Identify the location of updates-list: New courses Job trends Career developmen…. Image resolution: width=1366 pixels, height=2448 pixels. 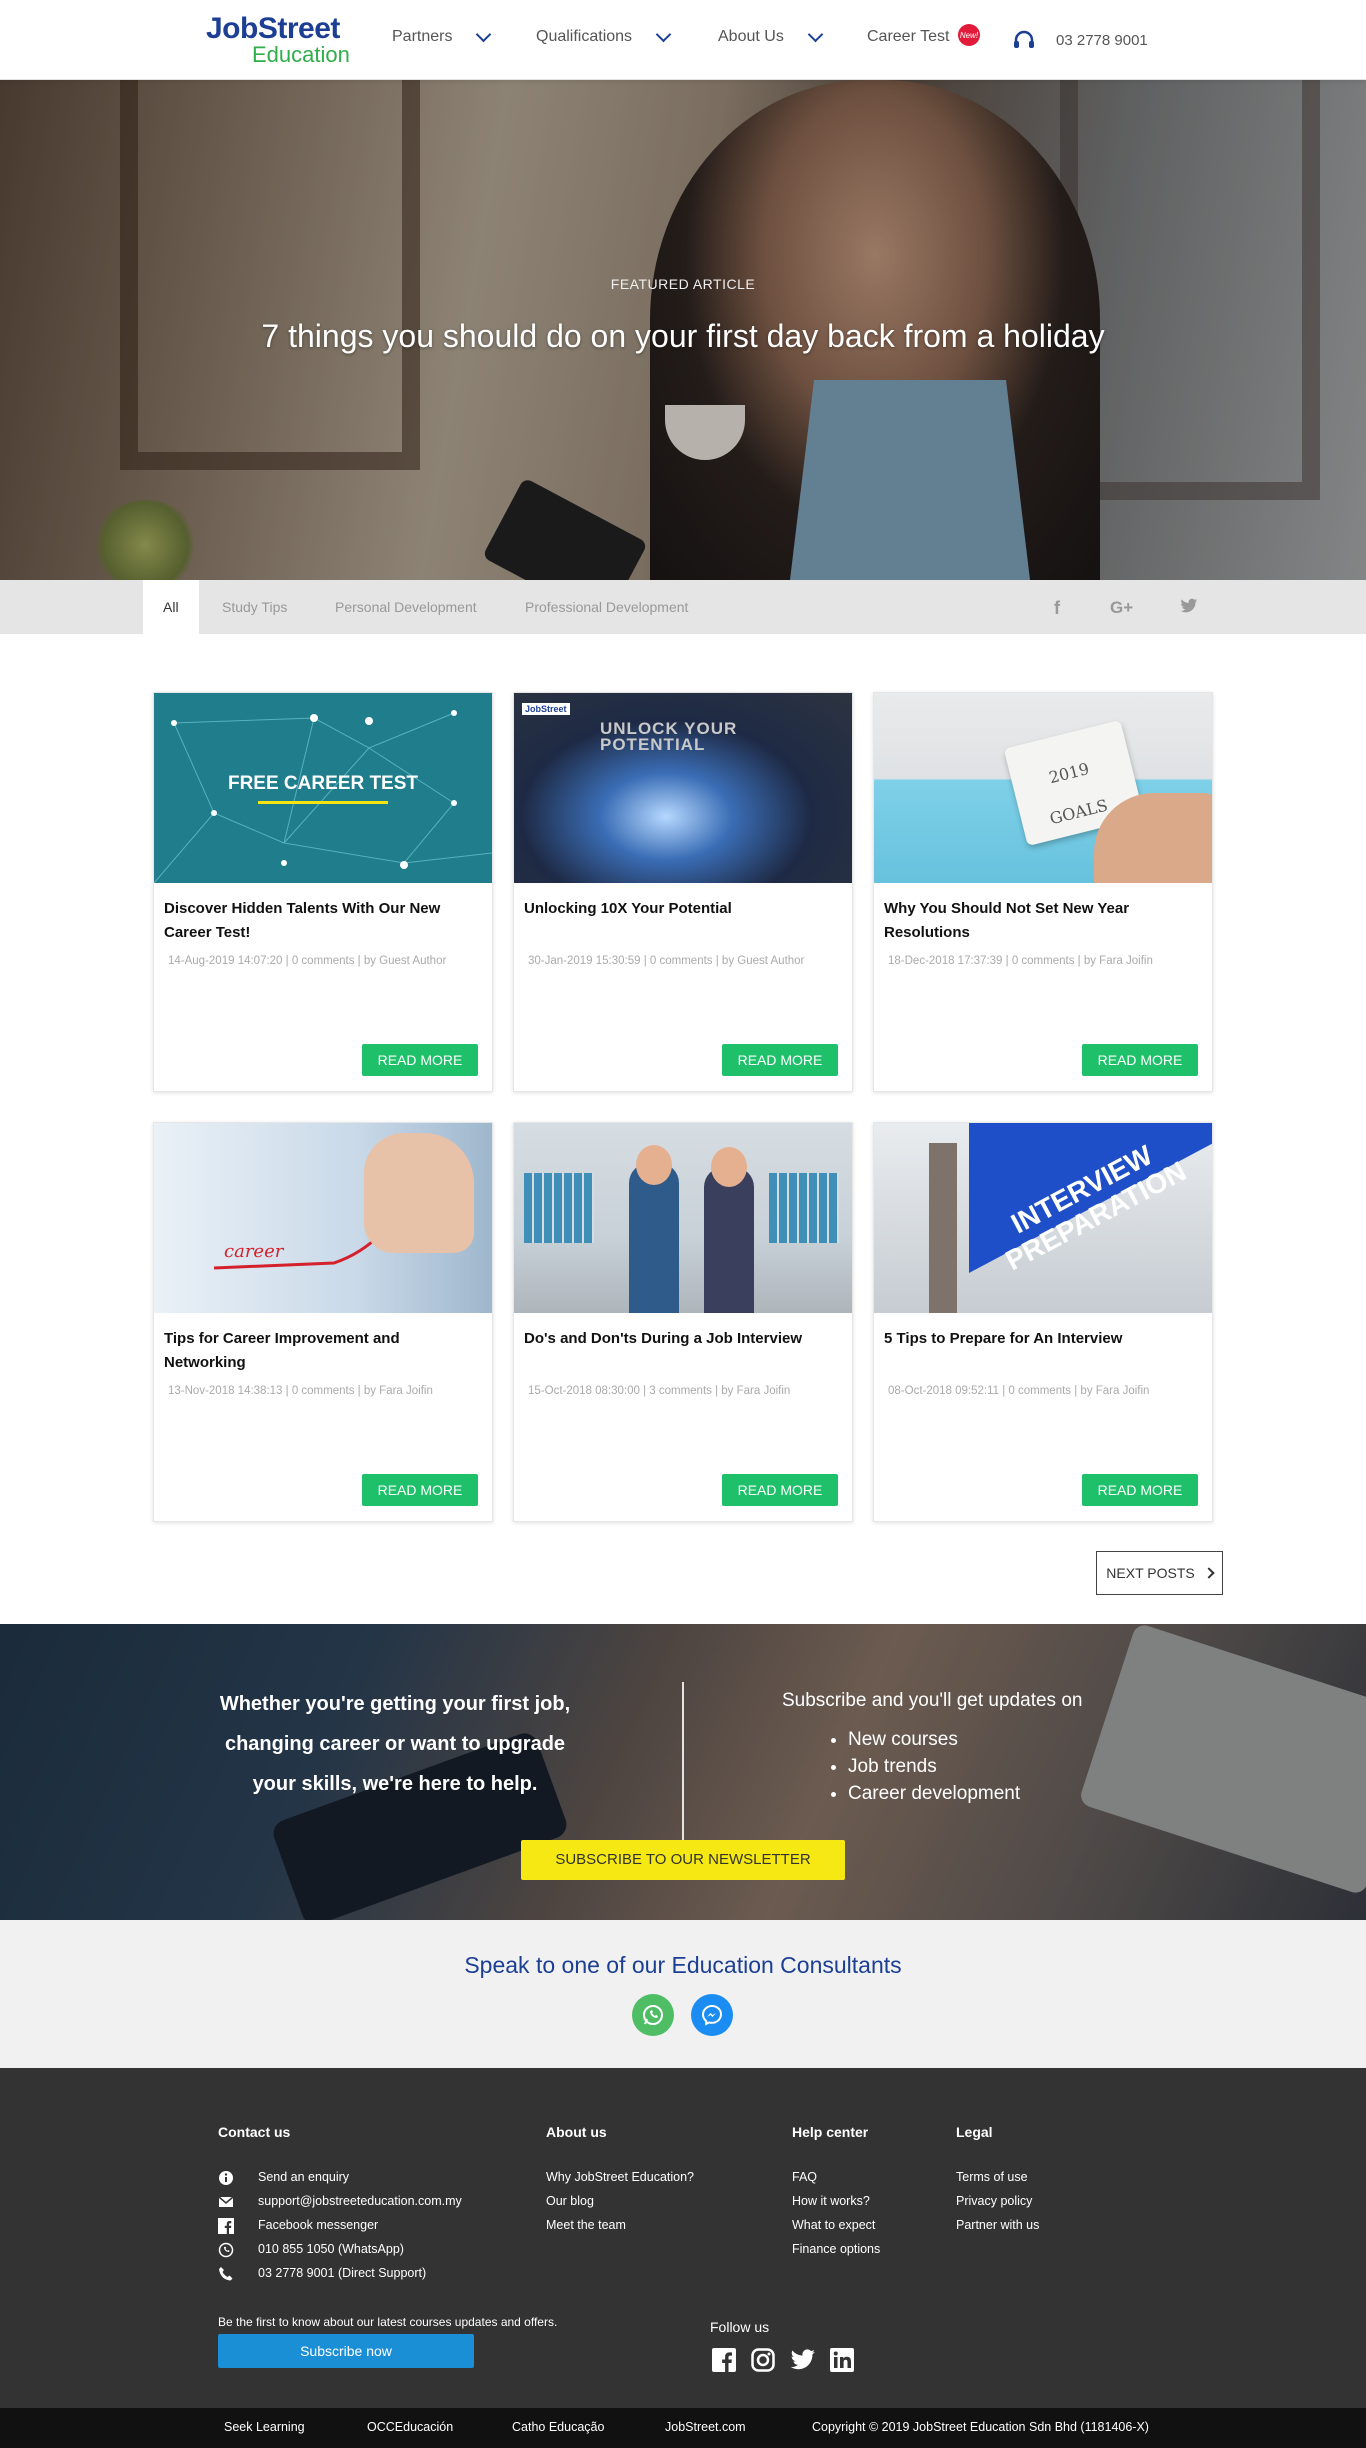
(934, 1766).